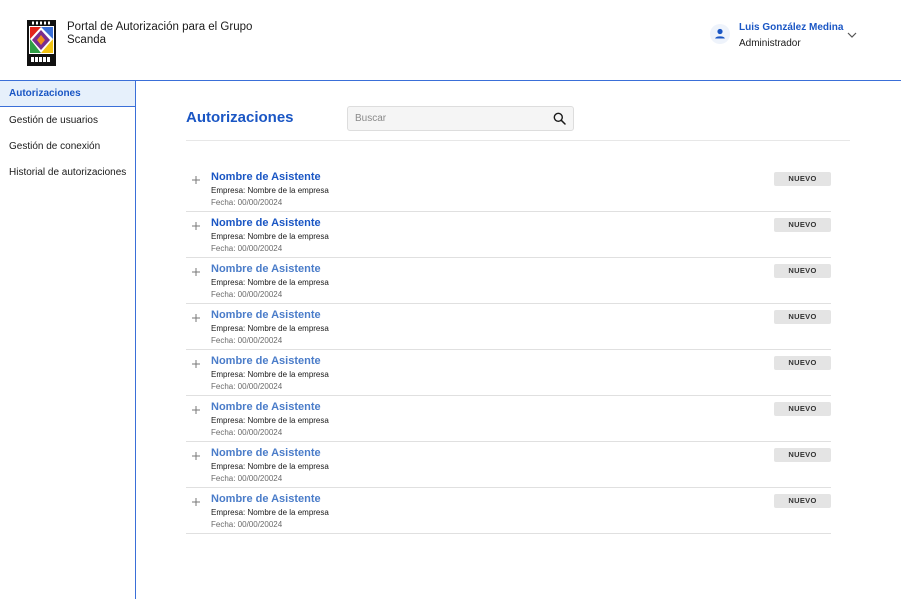 This screenshot has height=599, width=901. Describe the element at coordinates (240, 117) in the screenshot. I see `page-title: Autorizaciones` at that location.